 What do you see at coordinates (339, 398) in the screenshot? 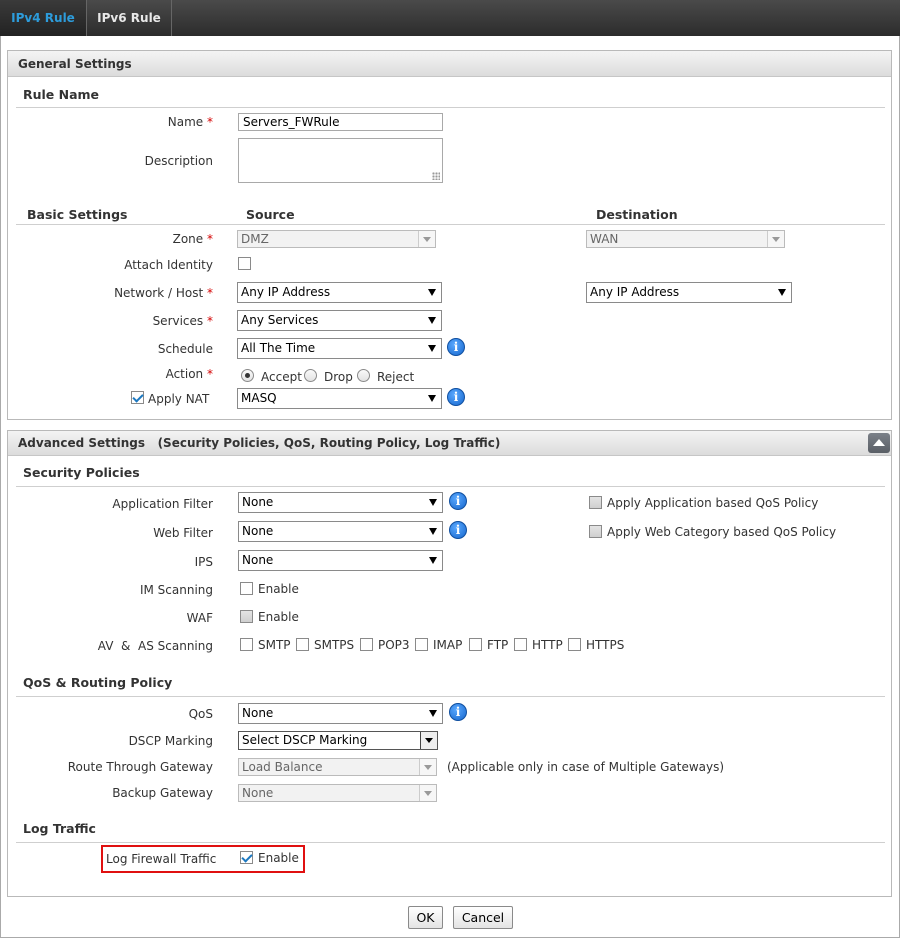
I see `nat-select: MASQ` at bounding box center [339, 398].